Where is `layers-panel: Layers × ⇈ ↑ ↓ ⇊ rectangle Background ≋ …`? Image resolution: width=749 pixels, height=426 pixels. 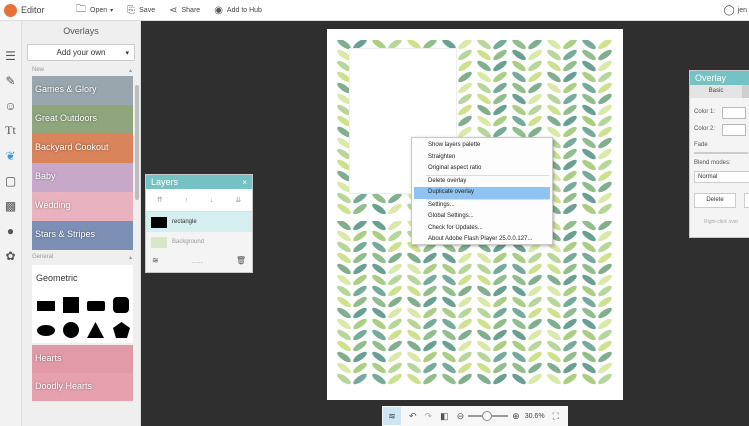 layers-panel: Layers × ⇈ ↑ ↓ ⇊ rectangle Background ≋ … is located at coordinates (199, 223).